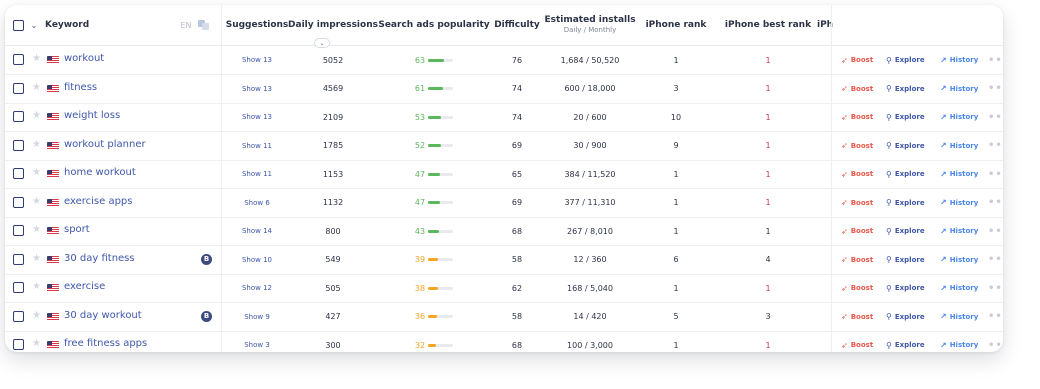 This screenshot has height=389, width=1040. Describe the element at coordinates (105, 144) in the screenshot. I see `keyword-link: workout planner` at that location.